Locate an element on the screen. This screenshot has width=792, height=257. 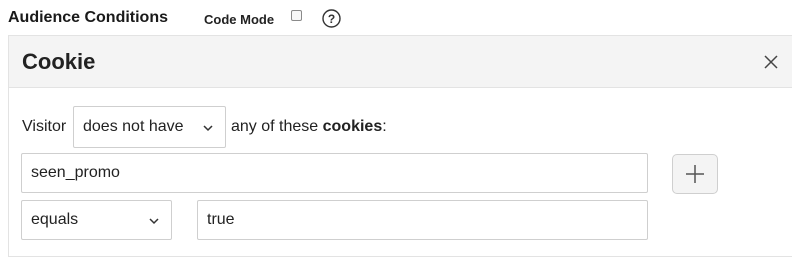
cookies-word: cookies is located at coordinates (352, 126).